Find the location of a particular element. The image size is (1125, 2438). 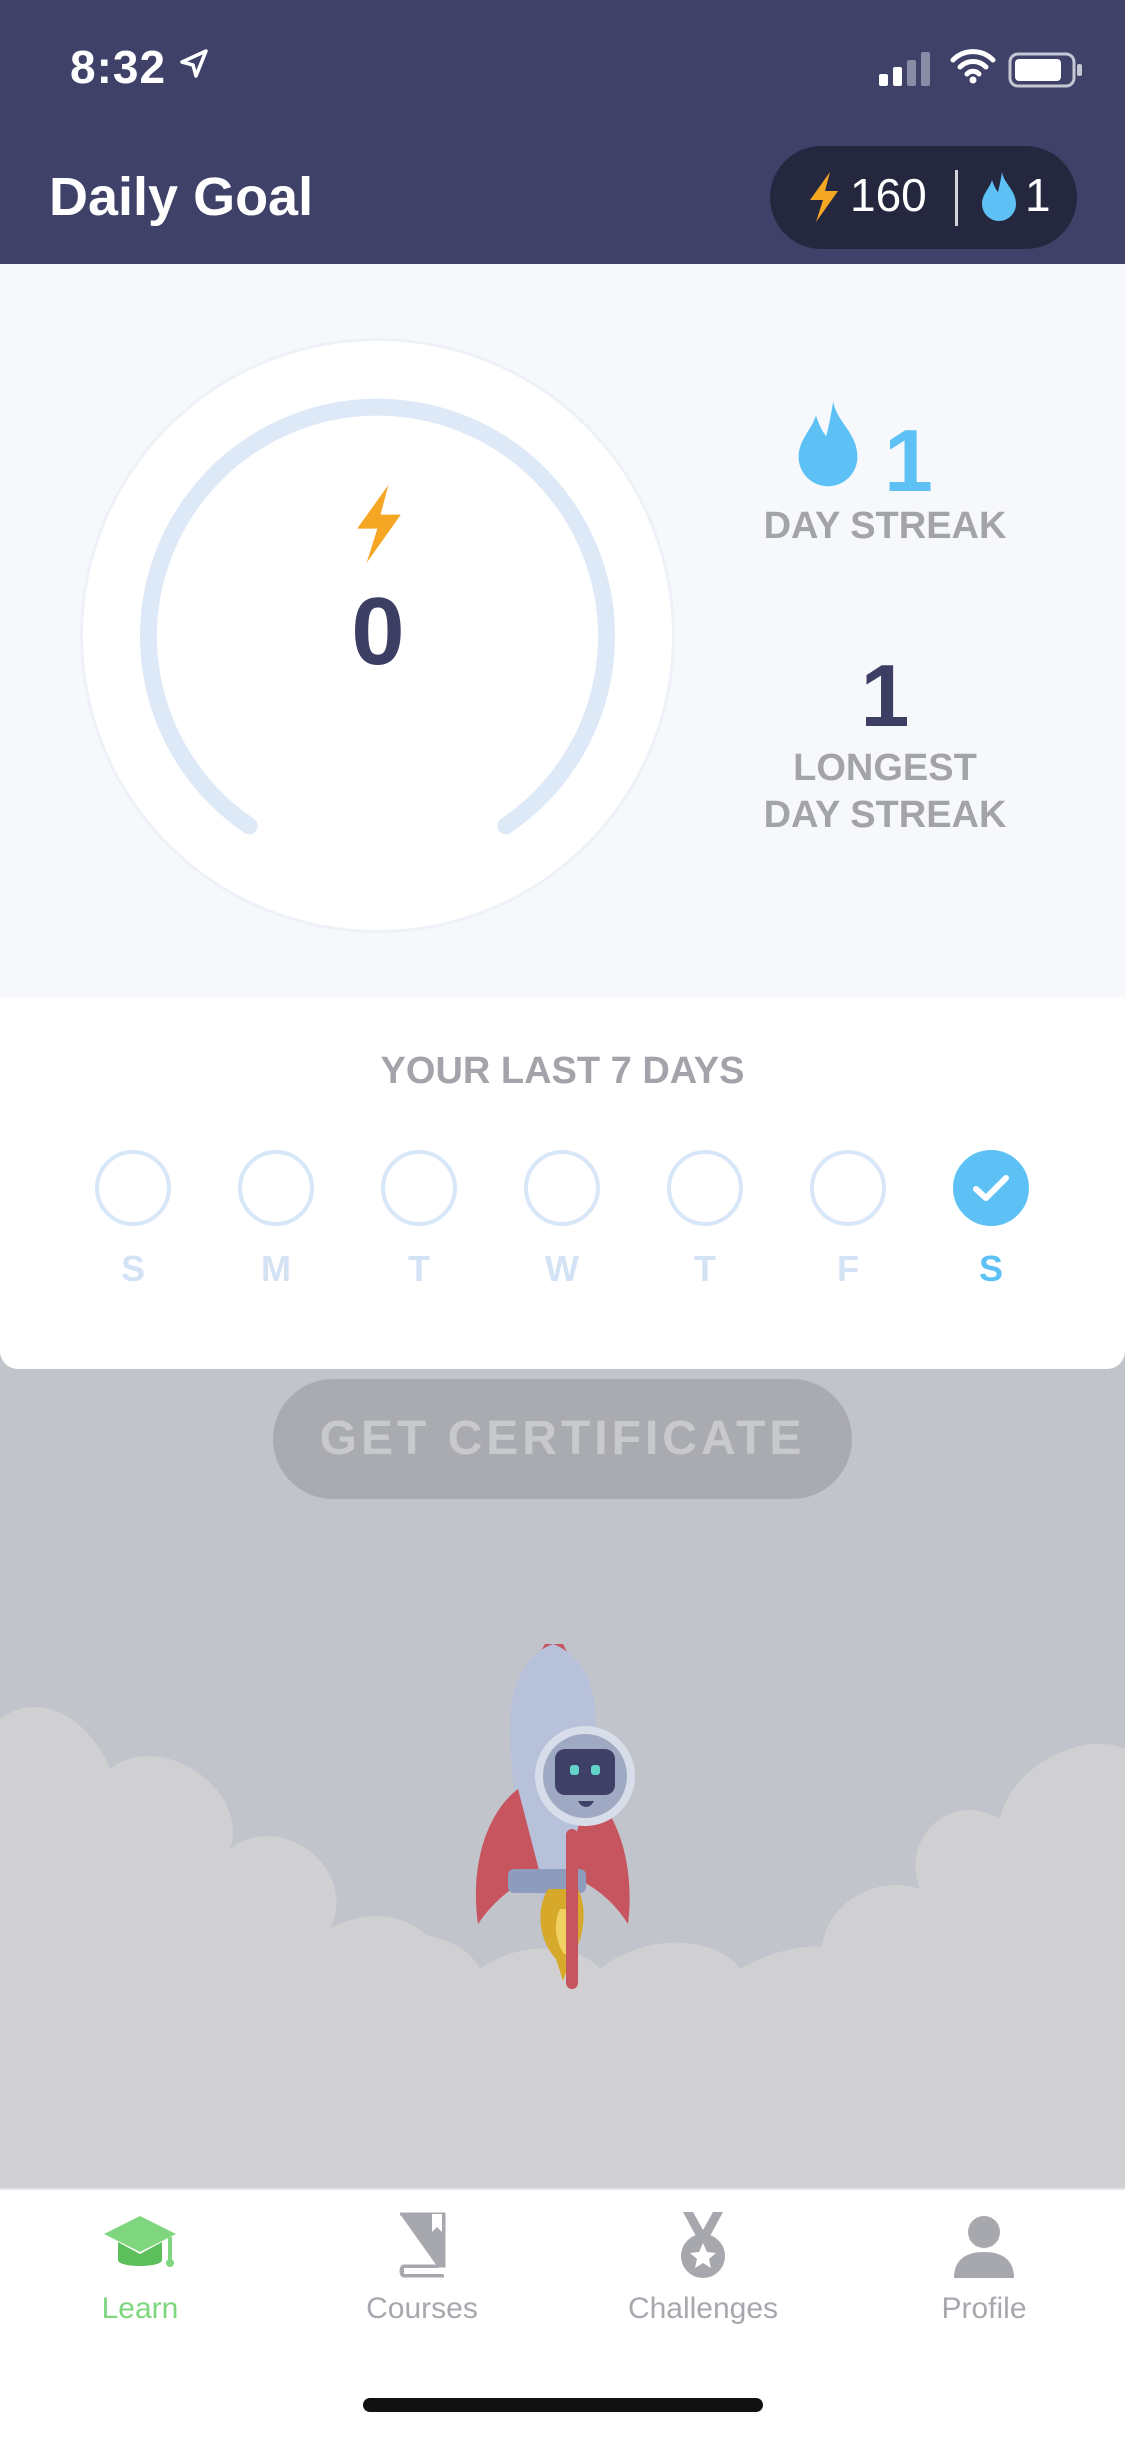

home-indicator is located at coordinates (563, 2405).